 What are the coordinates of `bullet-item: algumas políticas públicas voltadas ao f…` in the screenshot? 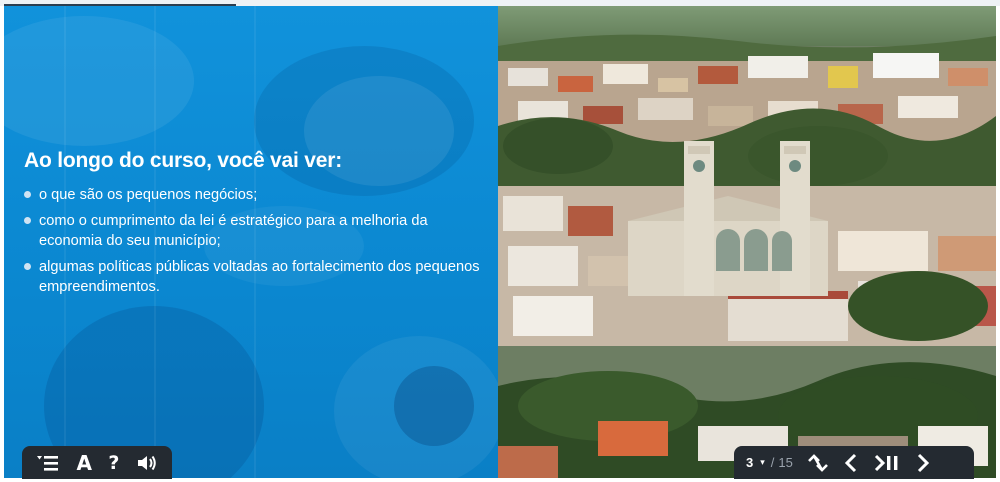 It's located at (254, 277).